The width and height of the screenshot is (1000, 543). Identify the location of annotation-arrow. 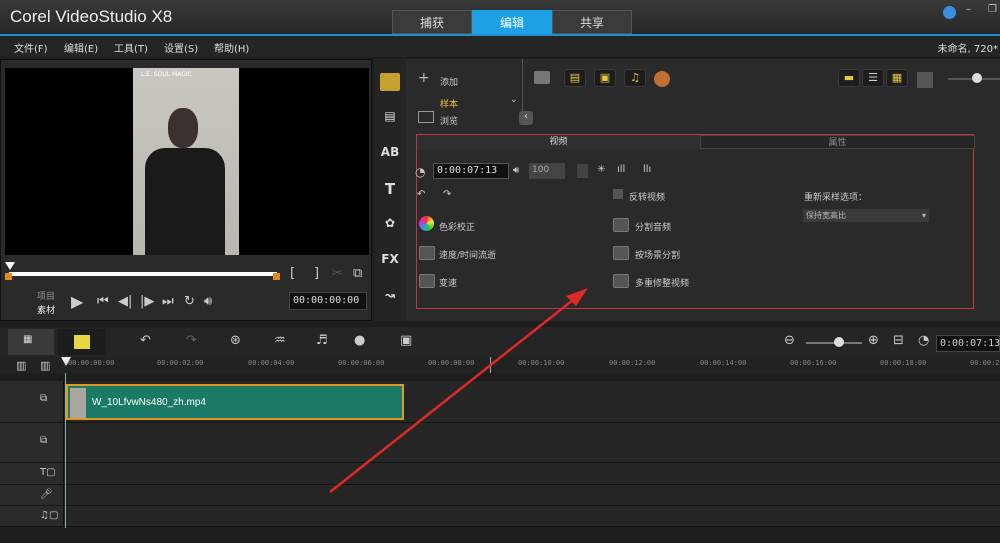
(458, 390).